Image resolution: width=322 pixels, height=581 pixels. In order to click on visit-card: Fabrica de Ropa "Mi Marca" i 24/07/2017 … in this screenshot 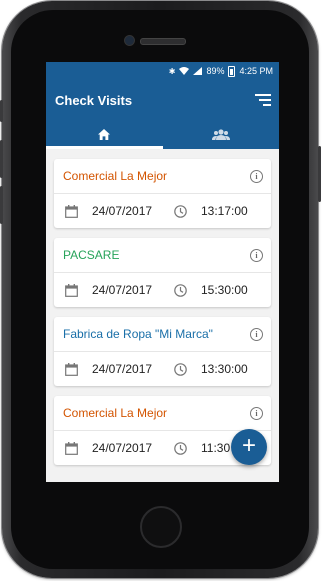, I will do `click(162, 351)`.